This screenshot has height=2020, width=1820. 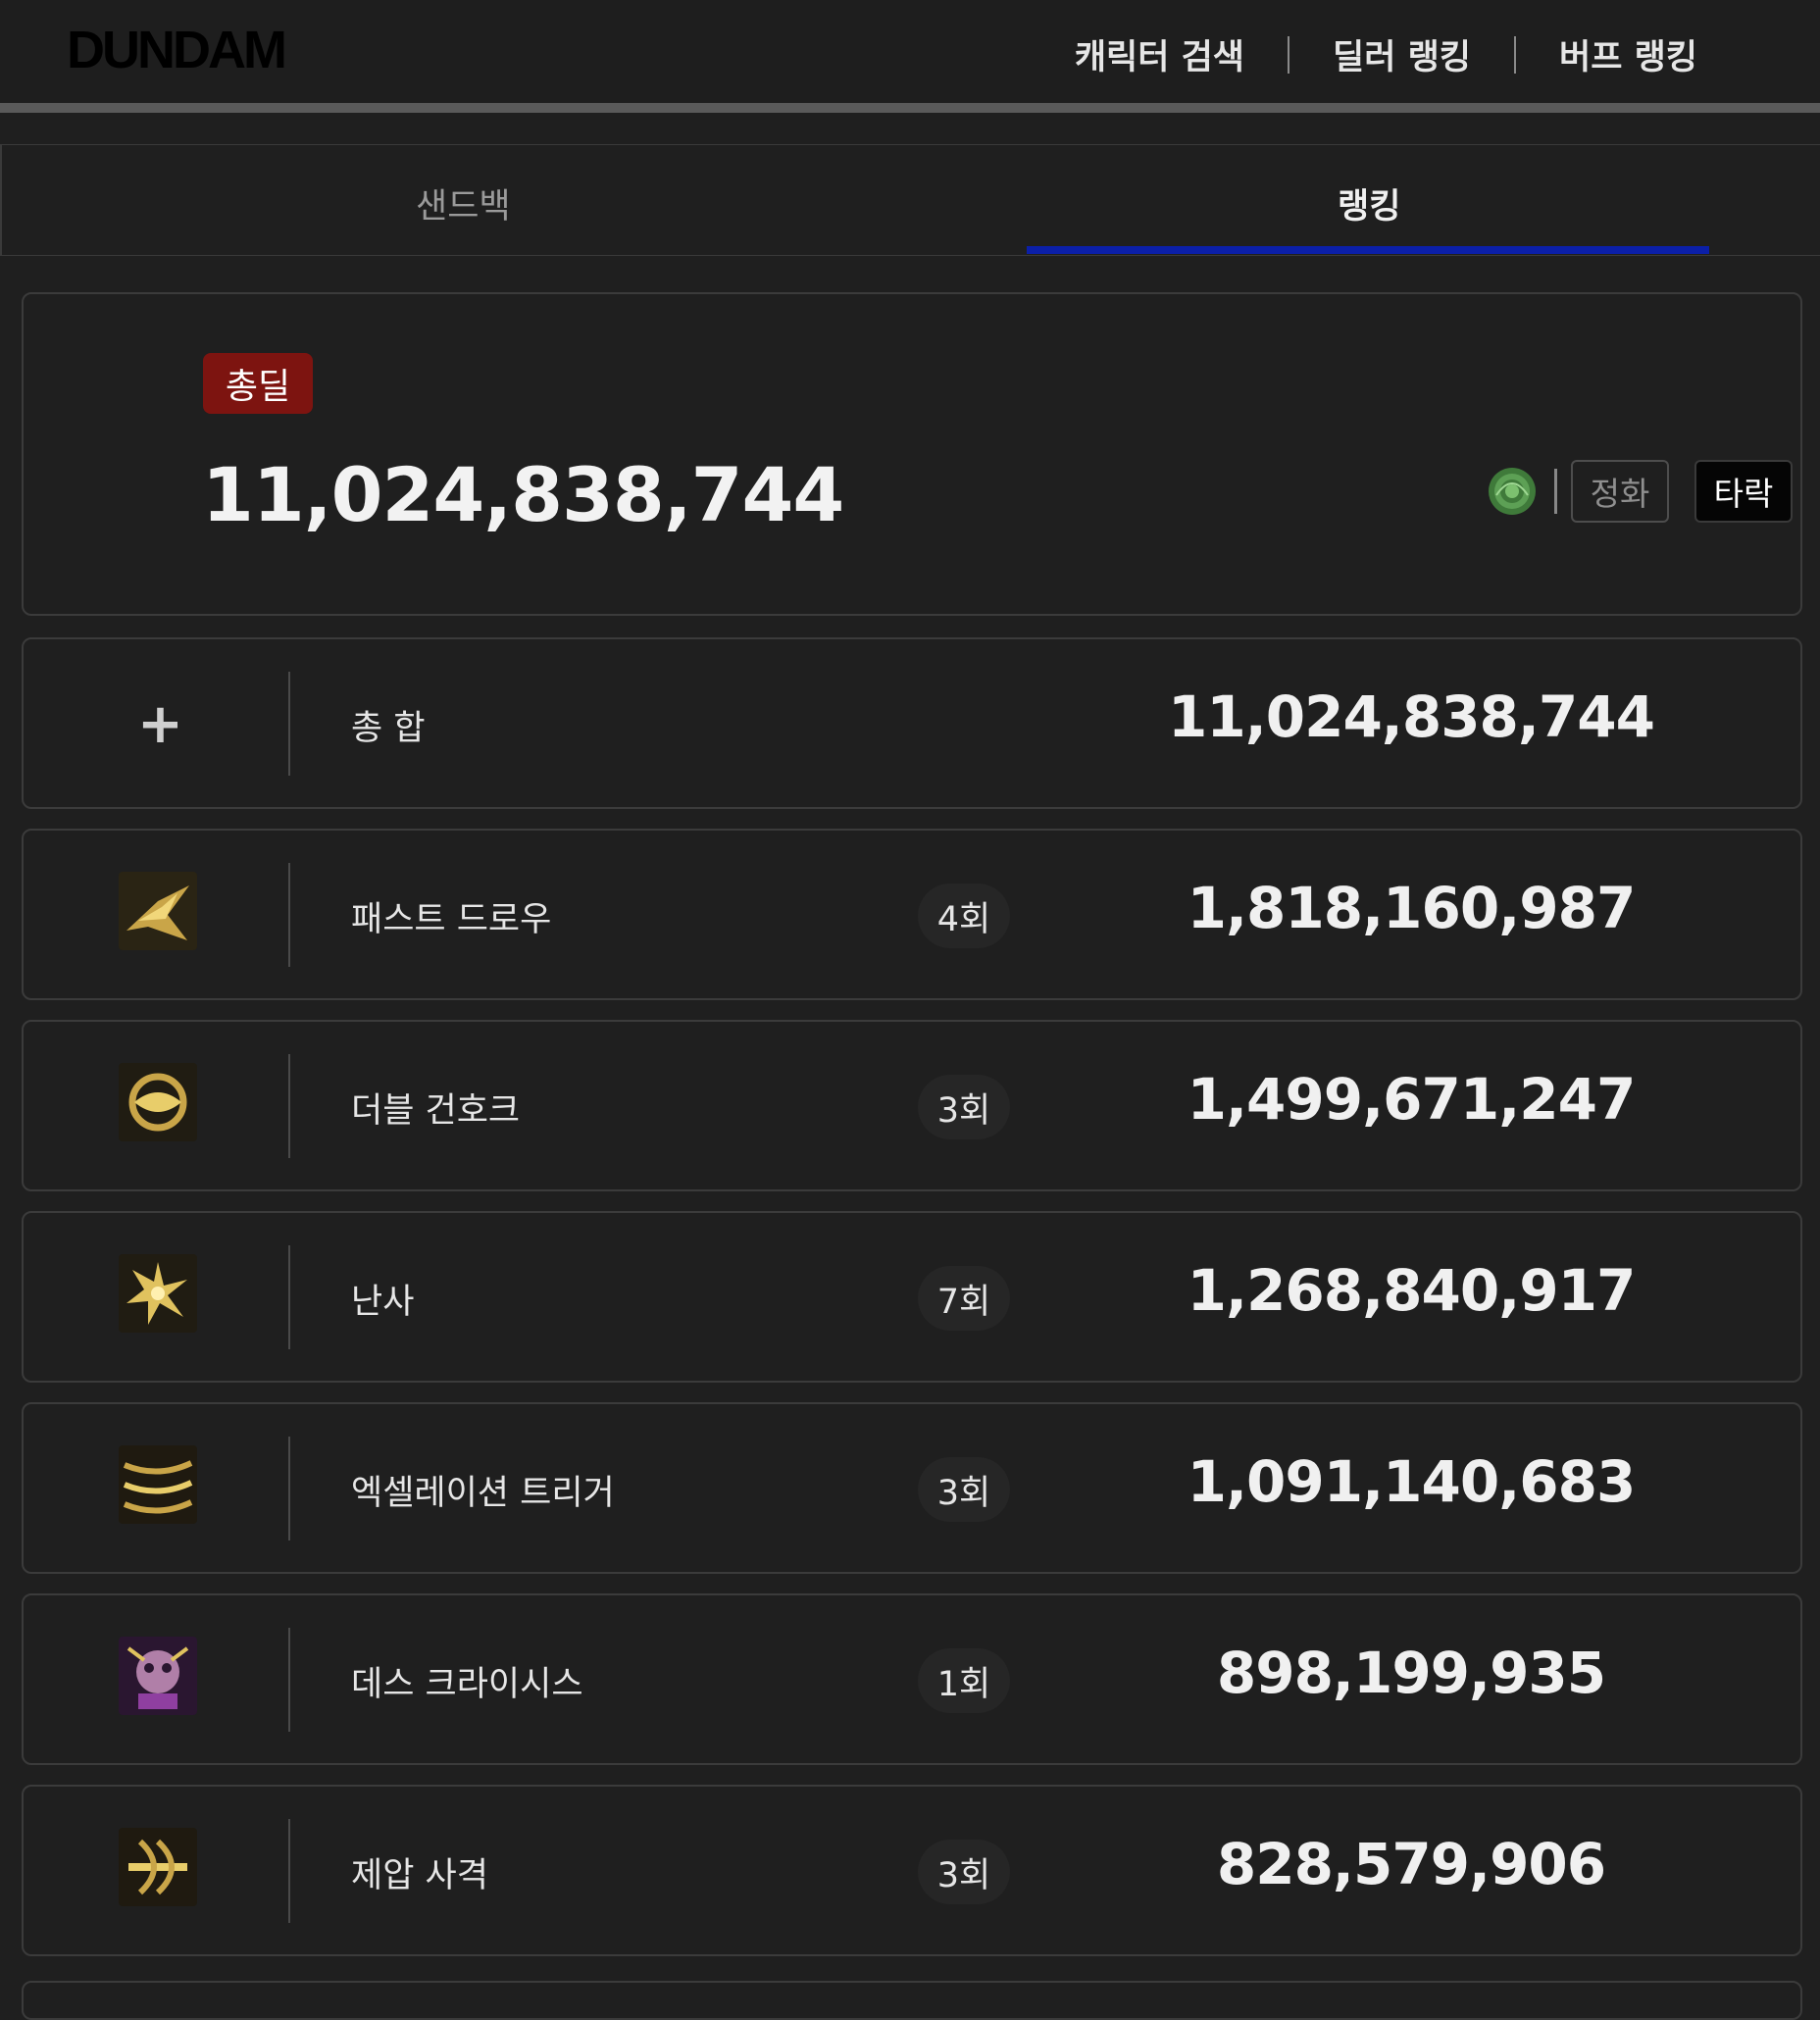 What do you see at coordinates (1620, 491) in the screenshot?
I see `mode-purify-button: 정화` at bounding box center [1620, 491].